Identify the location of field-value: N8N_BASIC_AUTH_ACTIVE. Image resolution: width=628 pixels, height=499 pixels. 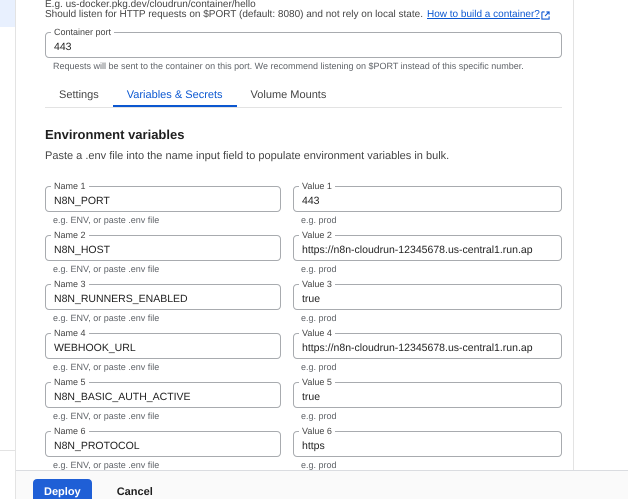
(123, 397).